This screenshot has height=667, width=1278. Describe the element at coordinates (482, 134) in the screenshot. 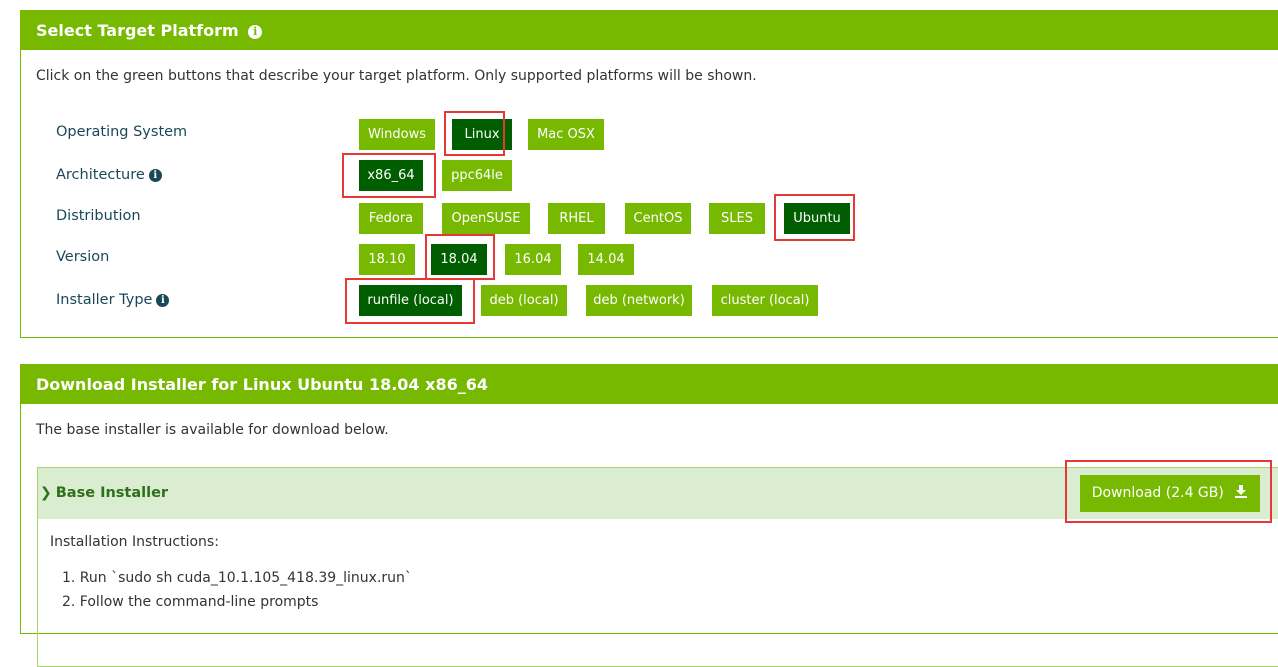

I see `os-option-linux: Linux` at that location.